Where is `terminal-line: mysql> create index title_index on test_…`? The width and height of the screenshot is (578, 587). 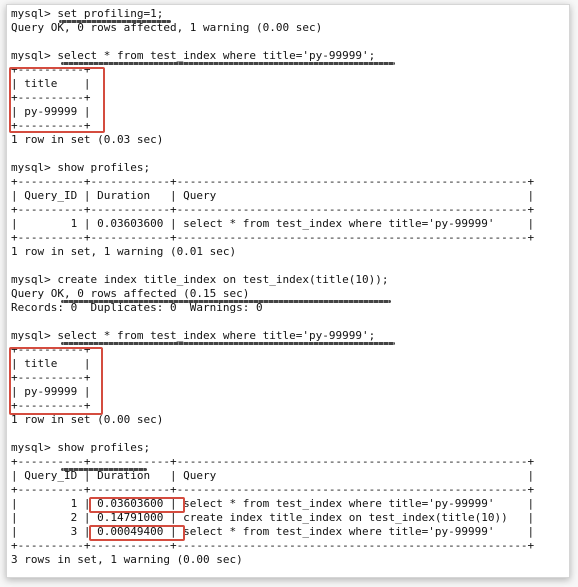
terminal-line: mysql> create index title_index on test_… is located at coordinates (200, 279).